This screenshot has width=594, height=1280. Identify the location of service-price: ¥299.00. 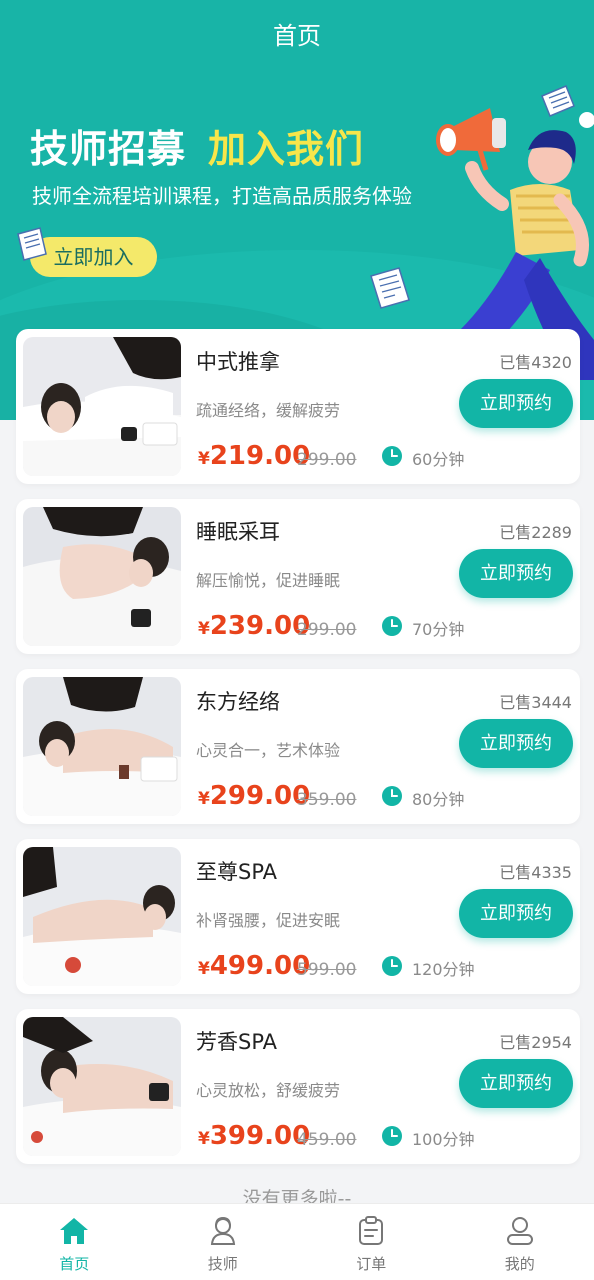
(254, 796).